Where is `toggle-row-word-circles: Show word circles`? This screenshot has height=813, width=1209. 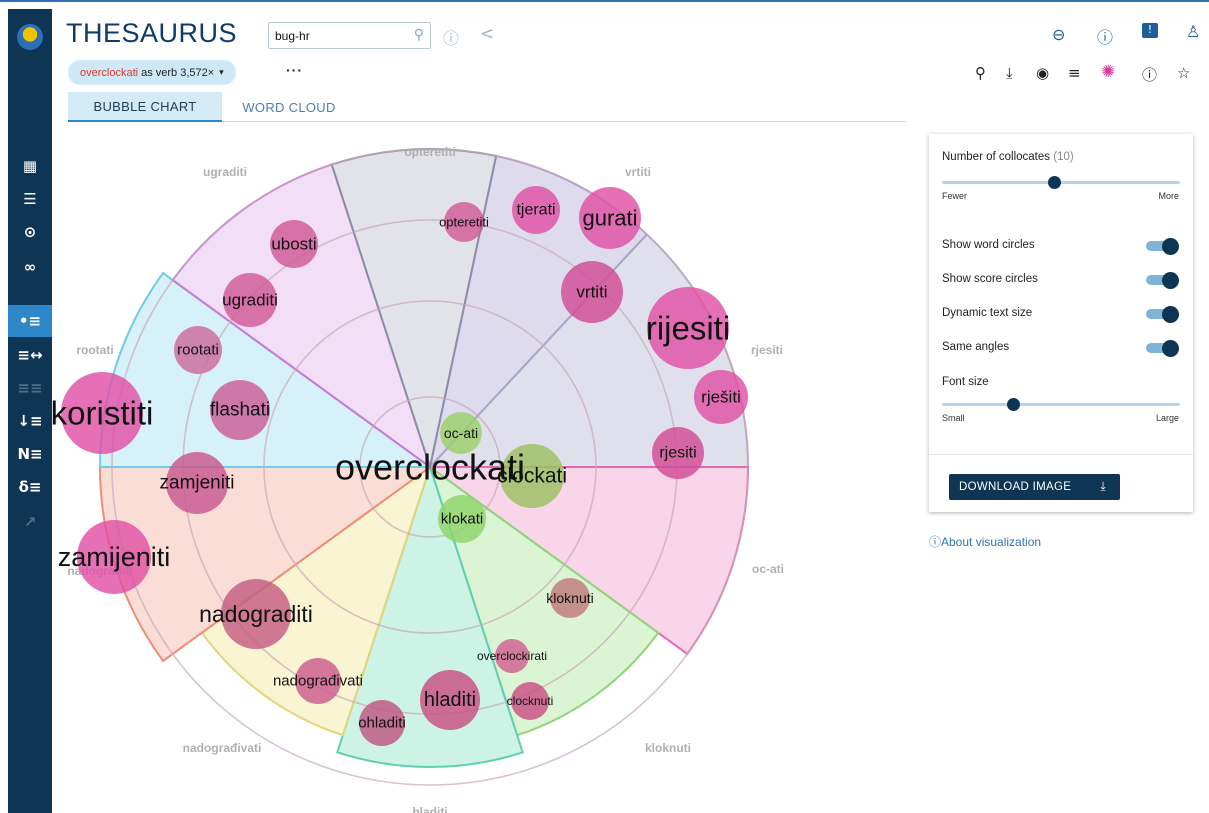 toggle-row-word-circles: Show word circles is located at coordinates (1060, 245).